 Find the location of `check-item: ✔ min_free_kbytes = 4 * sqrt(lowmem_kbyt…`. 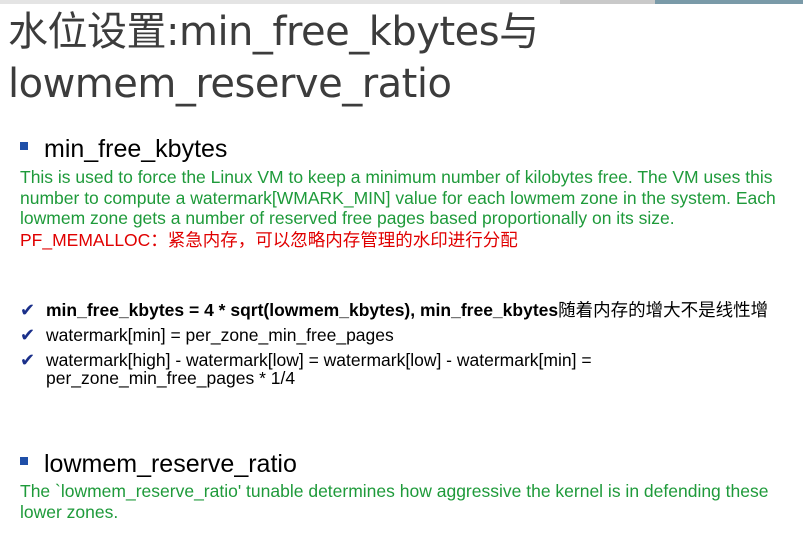

check-item: ✔ min_free_kbytes = 4 * sqrt(lowmem_kbyt… is located at coordinates (410, 310).